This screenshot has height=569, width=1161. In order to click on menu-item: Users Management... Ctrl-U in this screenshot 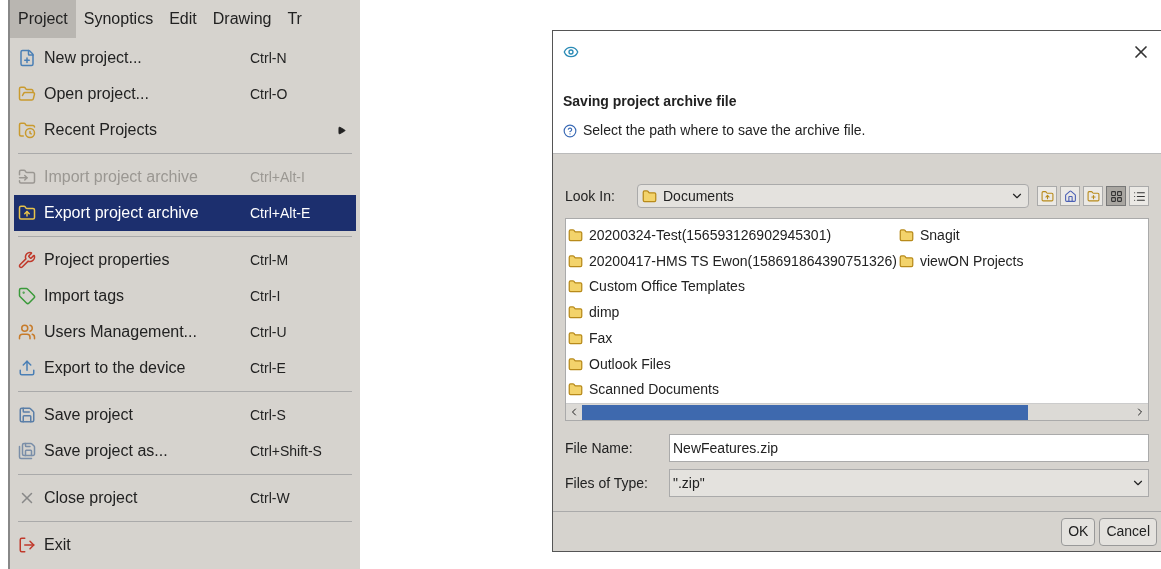, I will do `click(185, 332)`.